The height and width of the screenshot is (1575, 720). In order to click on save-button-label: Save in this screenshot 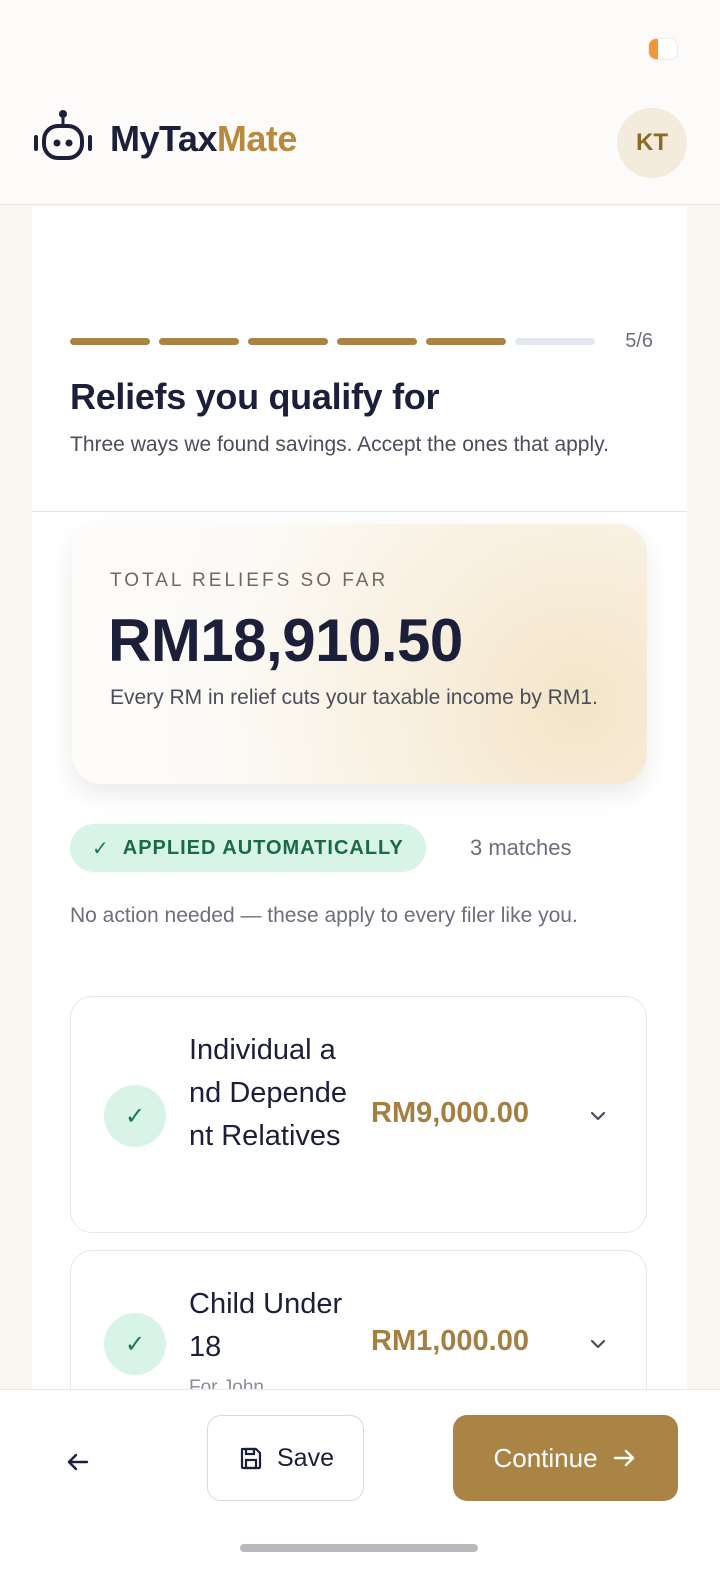, I will do `click(305, 1457)`.